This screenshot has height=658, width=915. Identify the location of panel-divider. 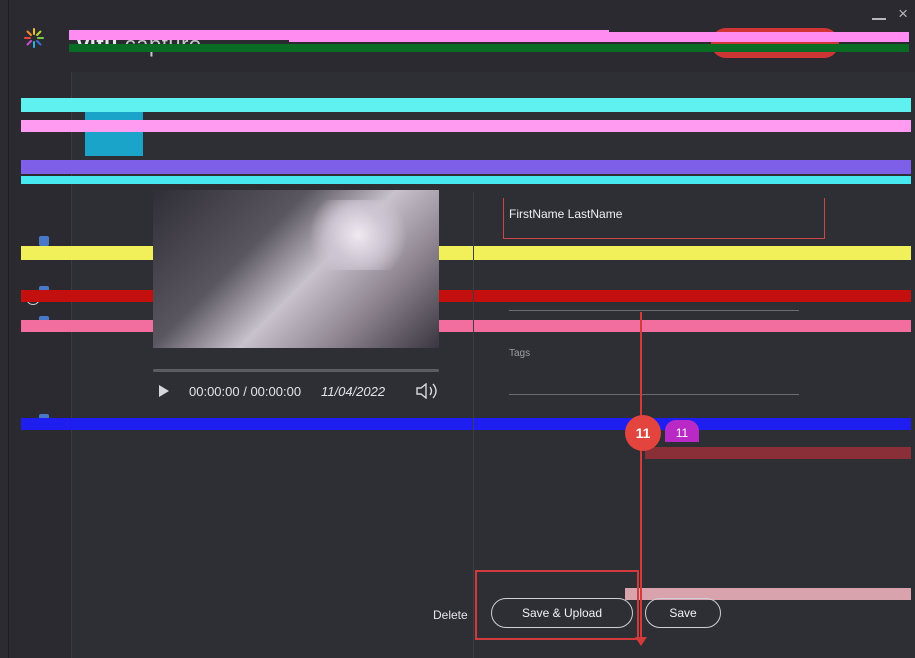
(473, 425).